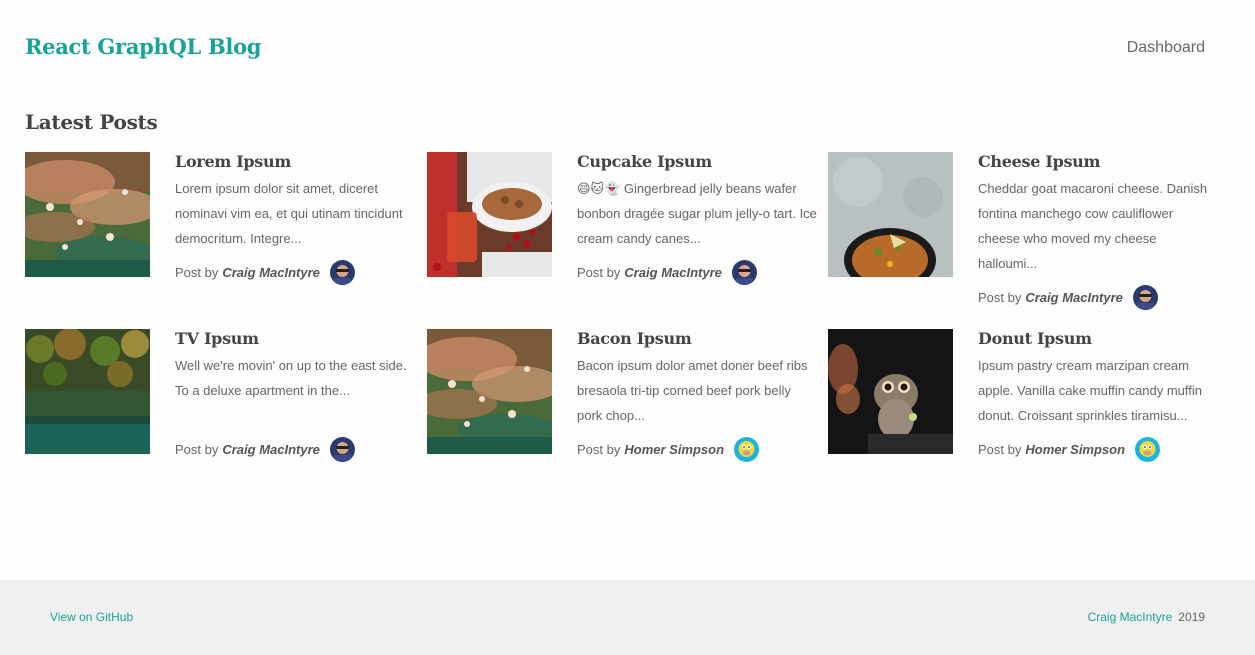 The height and width of the screenshot is (655, 1255). What do you see at coordinates (1098, 339) in the screenshot?
I see `post-title-link: Donut Ipsum` at bounding box center [1098, 339].